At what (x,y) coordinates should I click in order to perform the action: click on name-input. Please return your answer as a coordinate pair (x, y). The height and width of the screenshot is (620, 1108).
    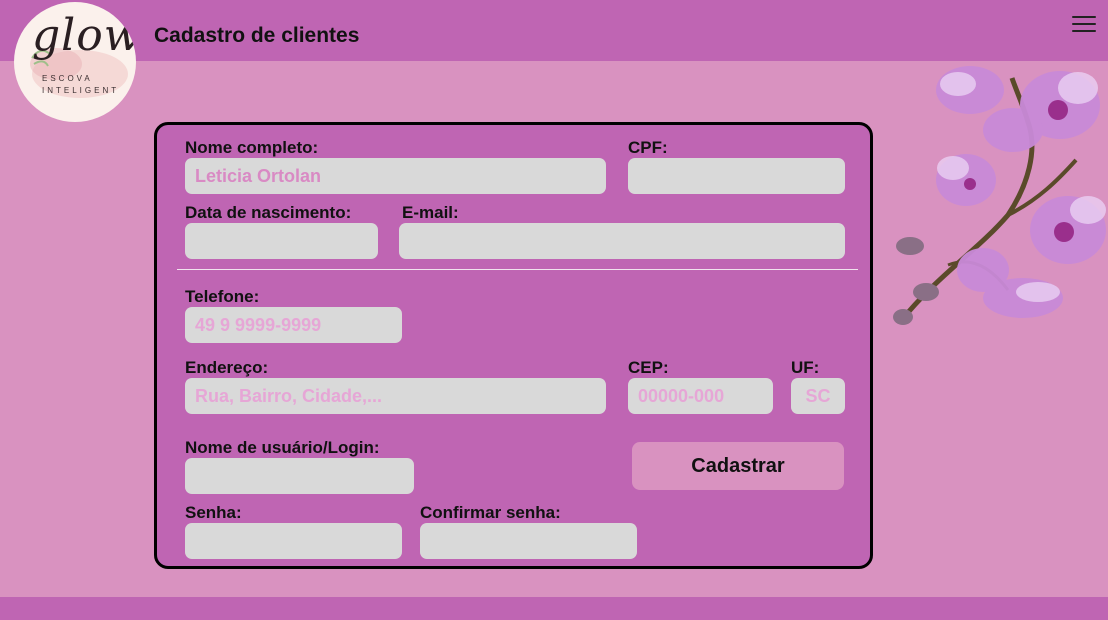
    Looking at the image, I should click on (395, 176).